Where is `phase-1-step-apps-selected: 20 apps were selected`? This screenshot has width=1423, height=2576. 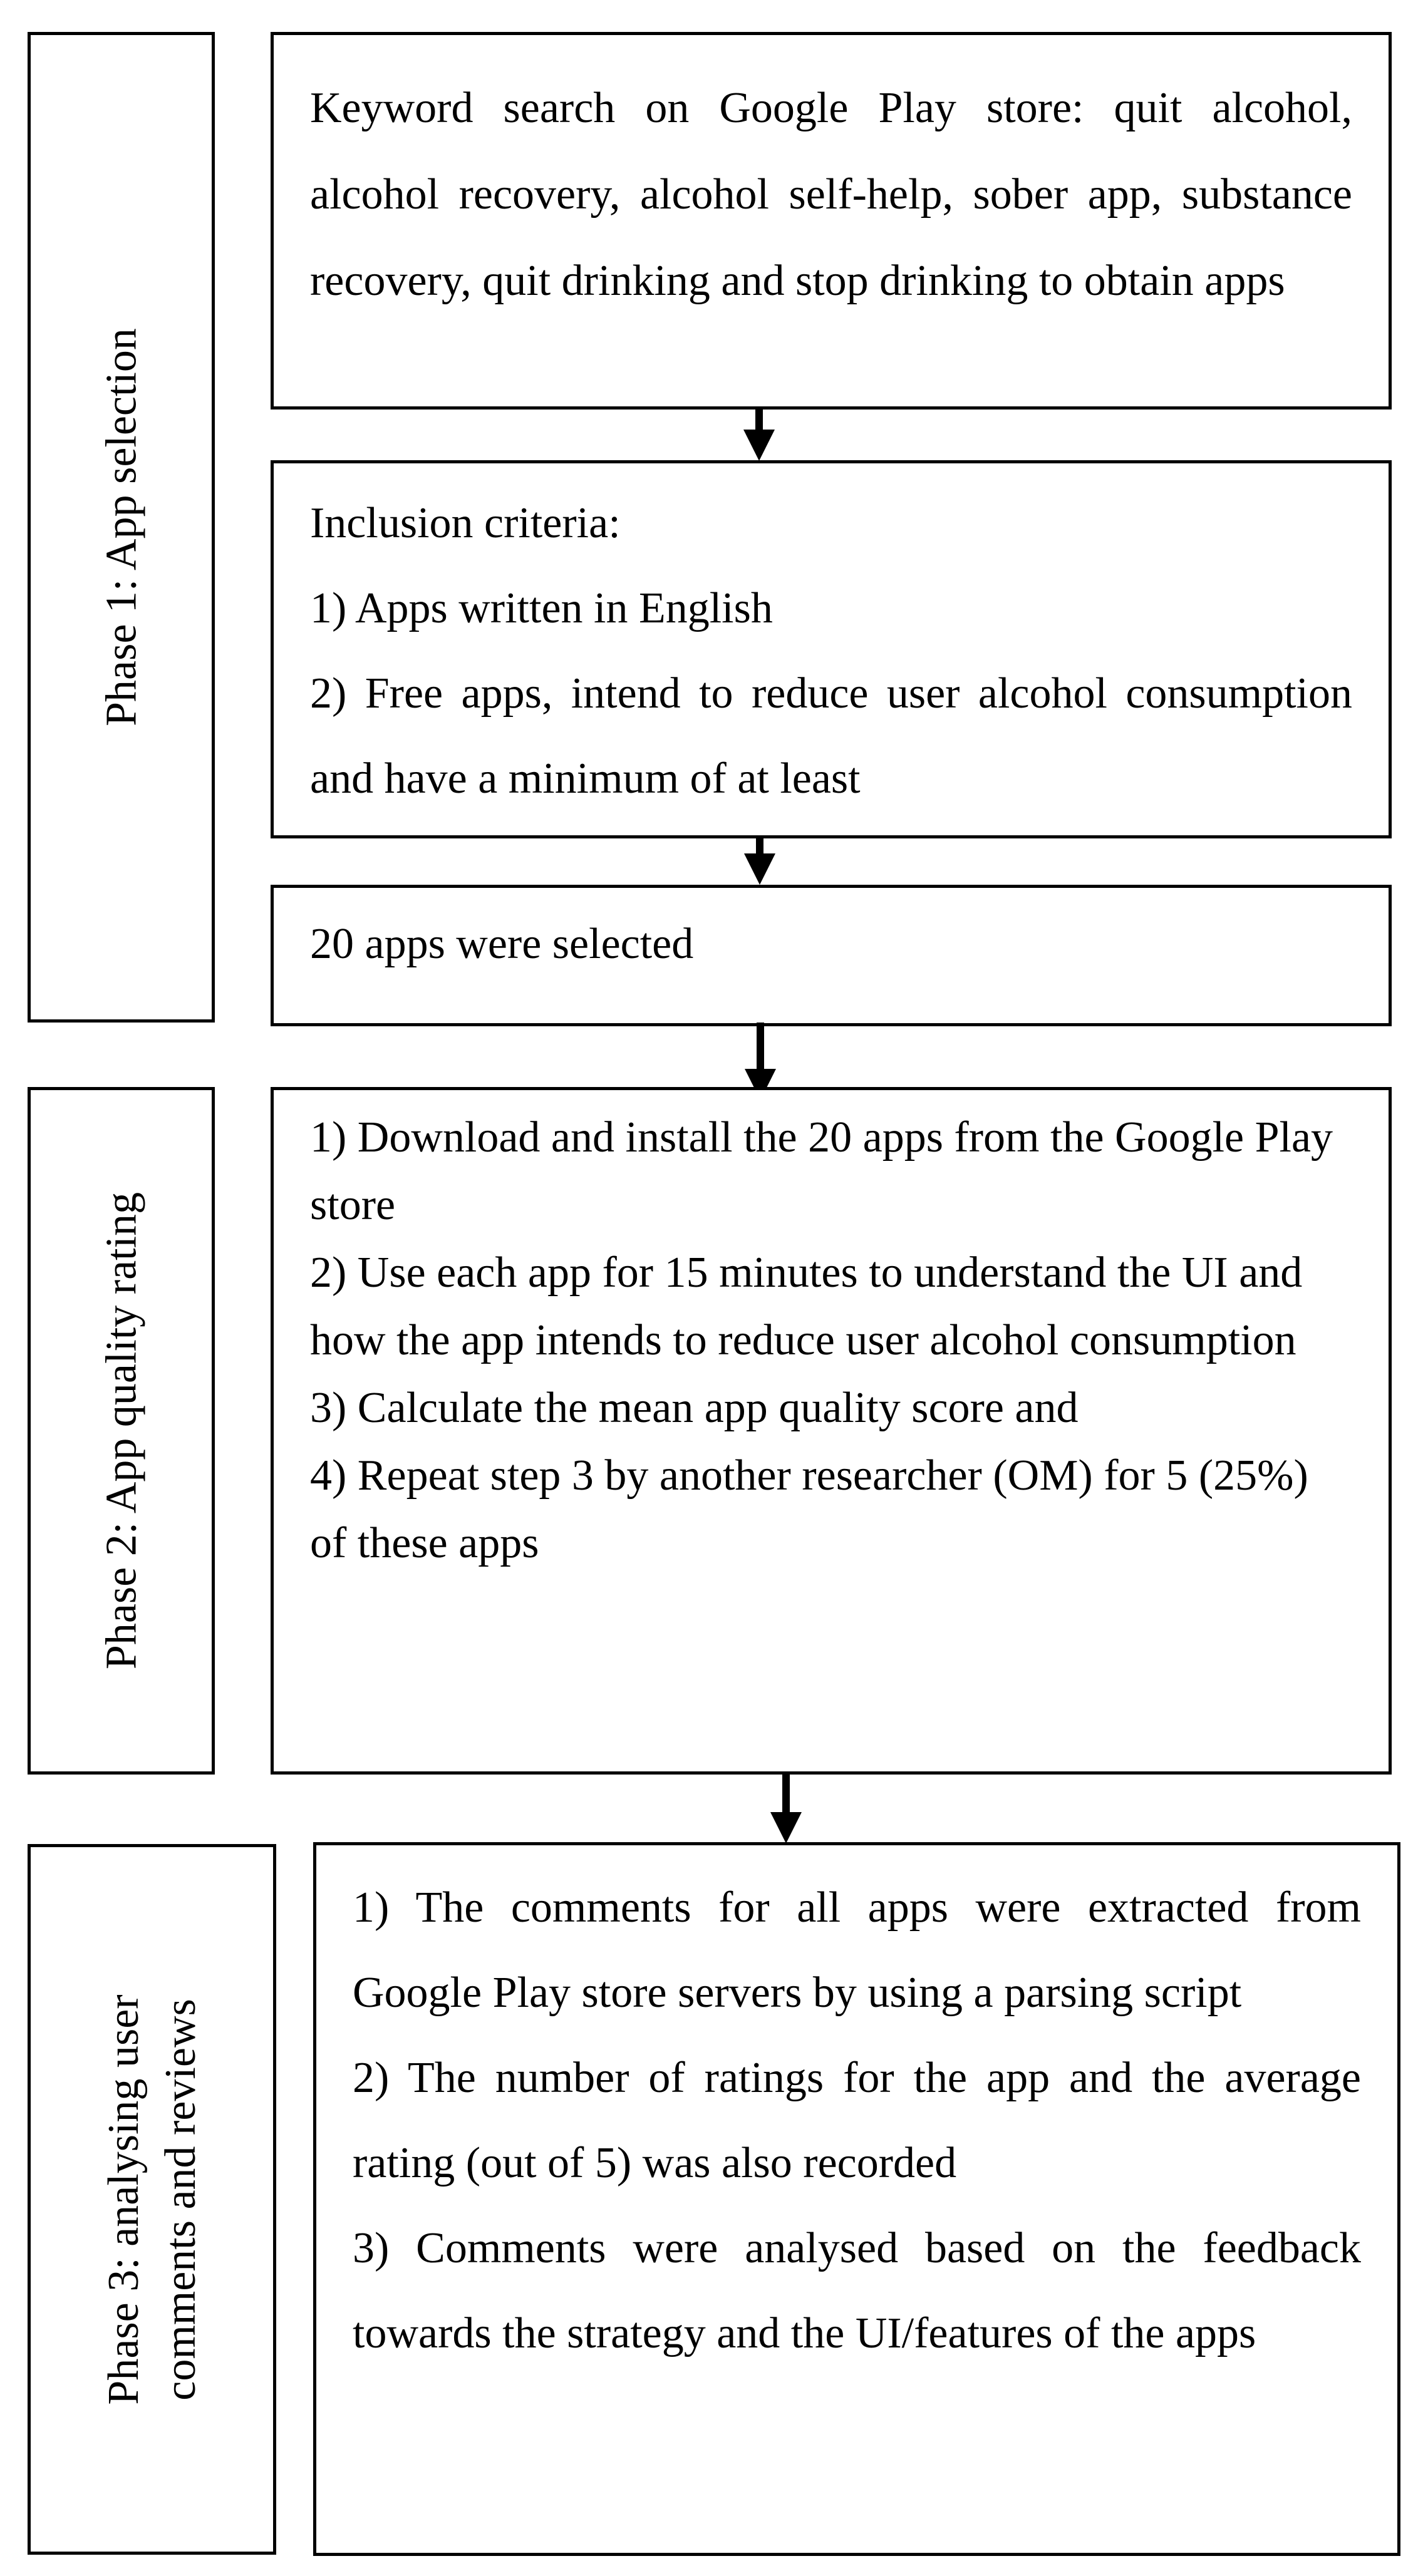
phase-1-step-apps-selected: 20 apps were selected is located at coordinates (831, 955).